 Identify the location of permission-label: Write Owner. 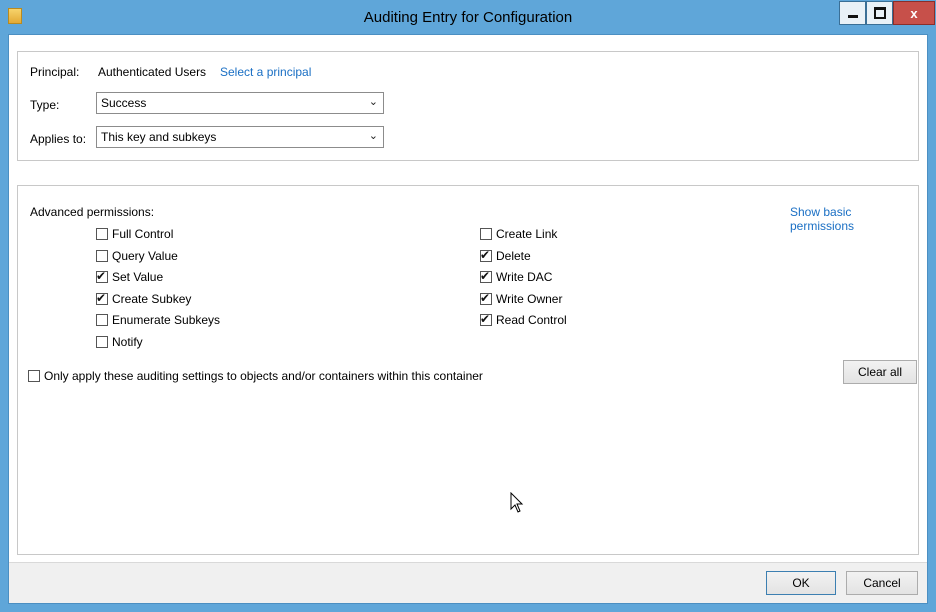
(529, 298).